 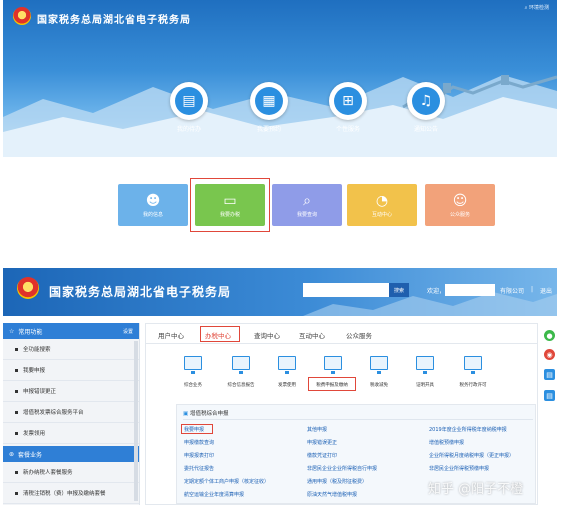 What do you see at coordinates (267, 335) in the screenshot?
I see `tab-query-center: 查询中心` at bounding box center [267, 335].